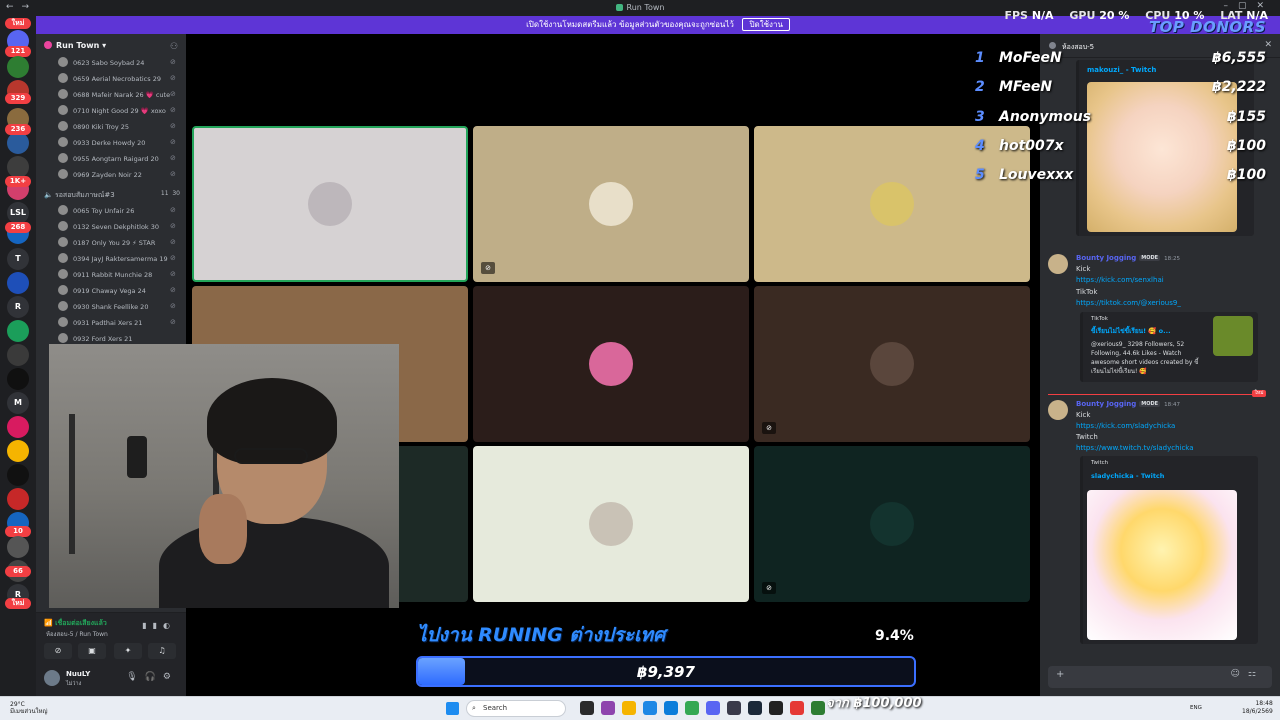 This screenshot has width=1280, height=720. Describe the element at coordinates (18, 307) in the screenshot. I see `server-icon: R` at that location.